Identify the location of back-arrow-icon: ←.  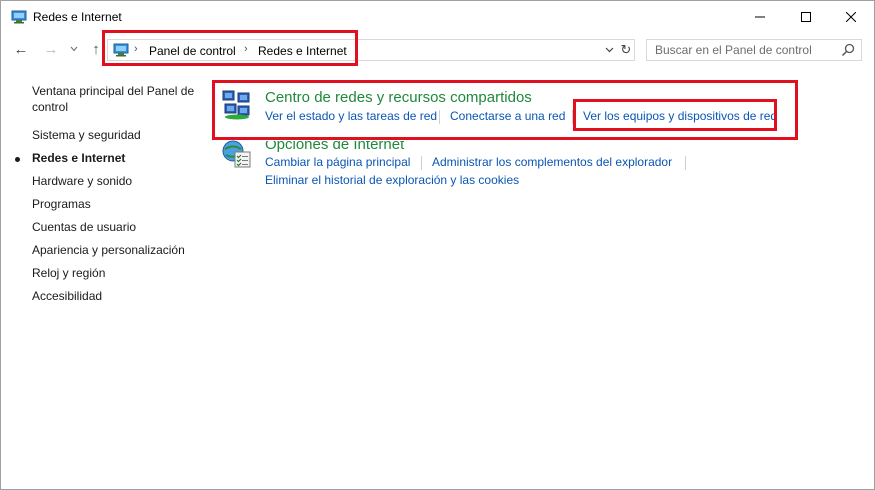
(21, 49).